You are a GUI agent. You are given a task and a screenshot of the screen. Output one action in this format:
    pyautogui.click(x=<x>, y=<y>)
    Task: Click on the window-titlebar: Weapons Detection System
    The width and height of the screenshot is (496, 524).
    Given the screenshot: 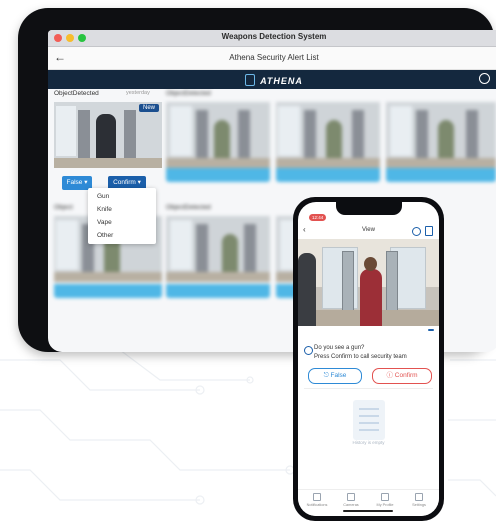 What is the action you would take?
    pyautogui.click(x=272, y=38)
    